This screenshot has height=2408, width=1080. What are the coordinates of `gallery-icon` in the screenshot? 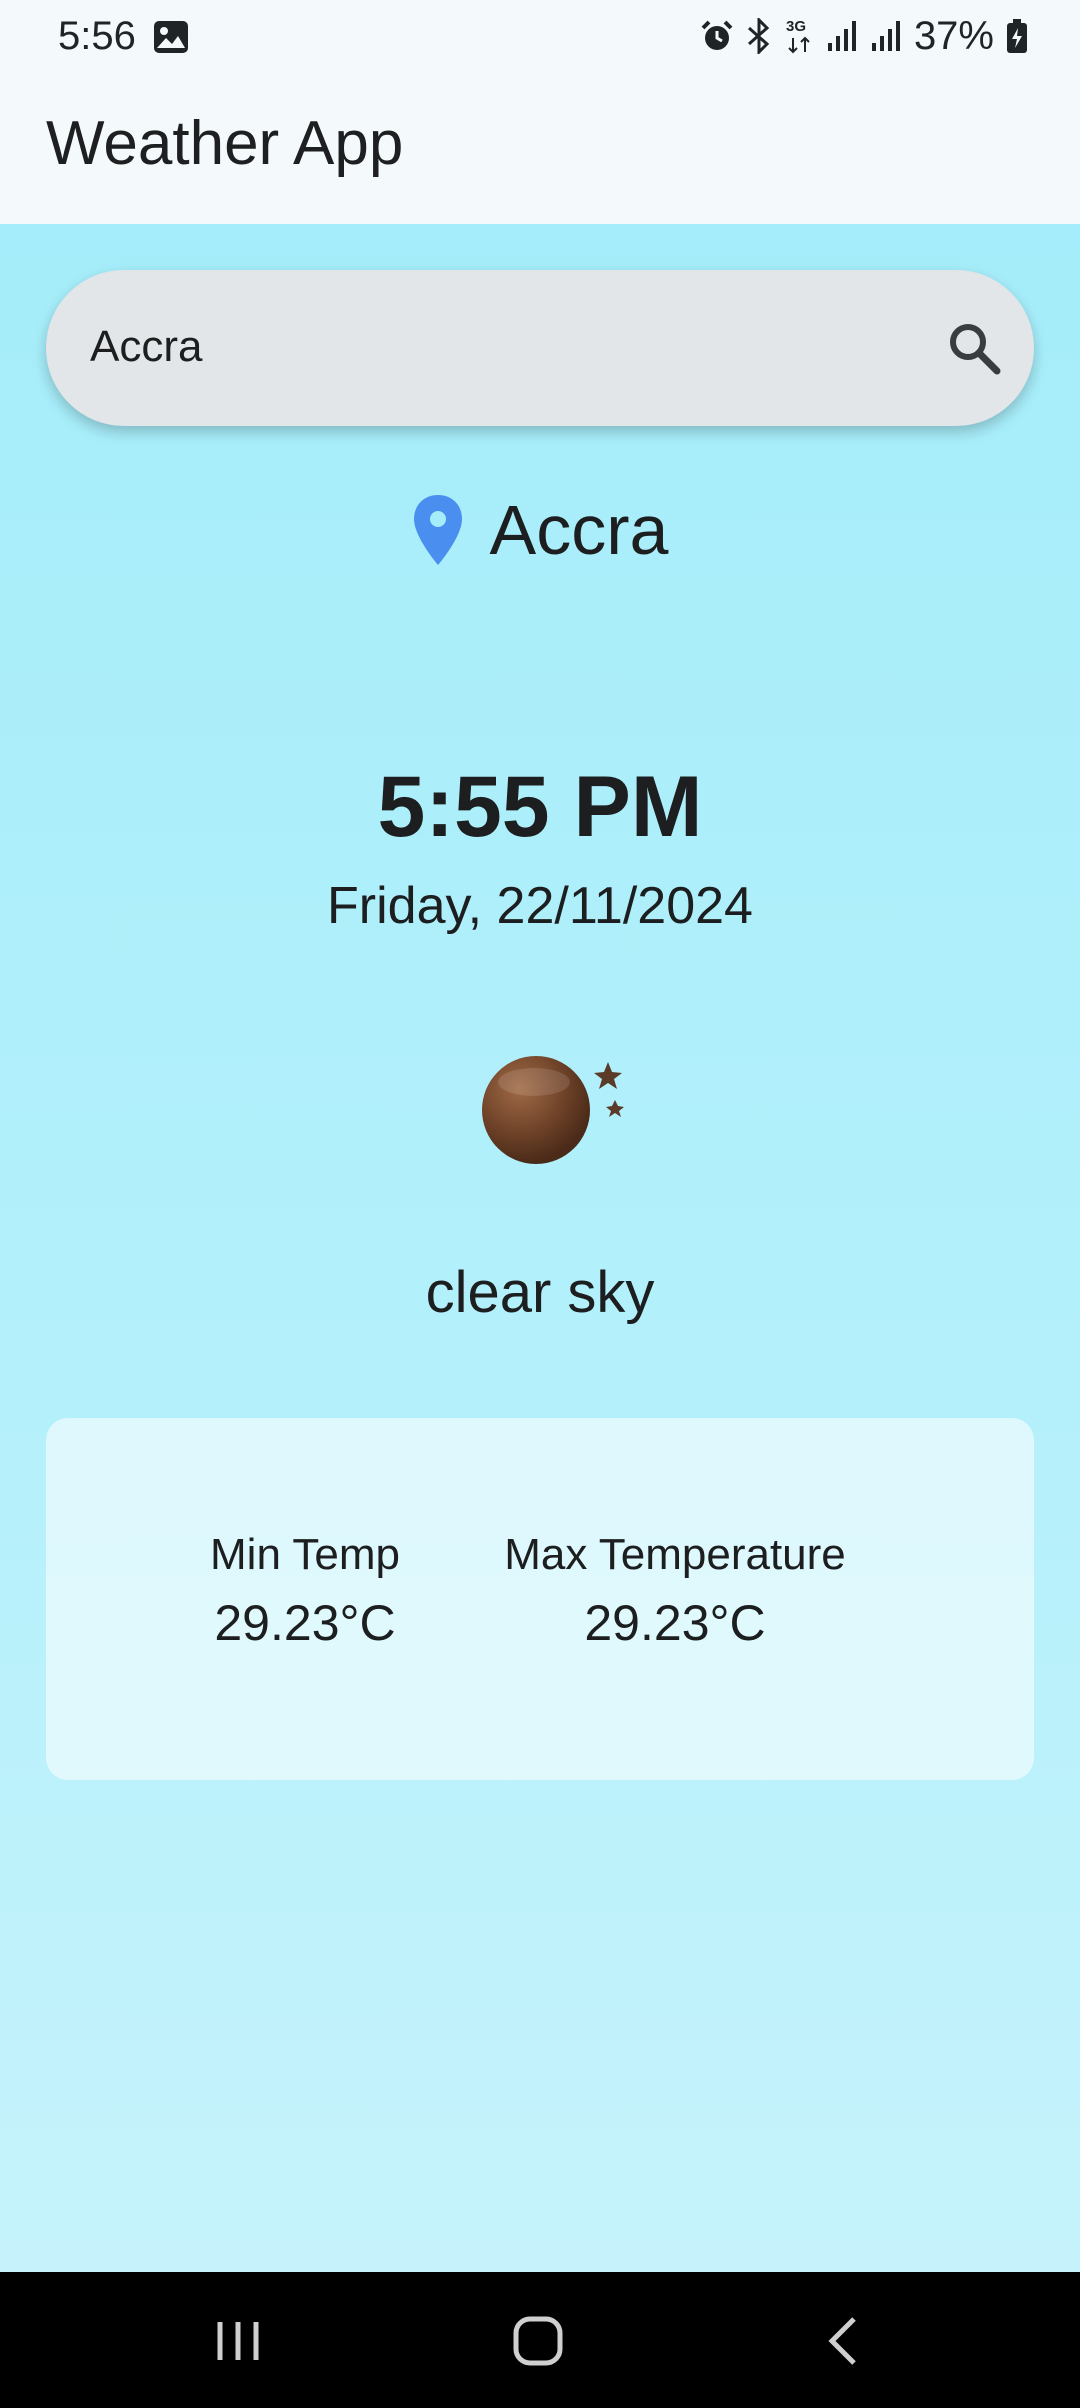 It's located at (171, 37).